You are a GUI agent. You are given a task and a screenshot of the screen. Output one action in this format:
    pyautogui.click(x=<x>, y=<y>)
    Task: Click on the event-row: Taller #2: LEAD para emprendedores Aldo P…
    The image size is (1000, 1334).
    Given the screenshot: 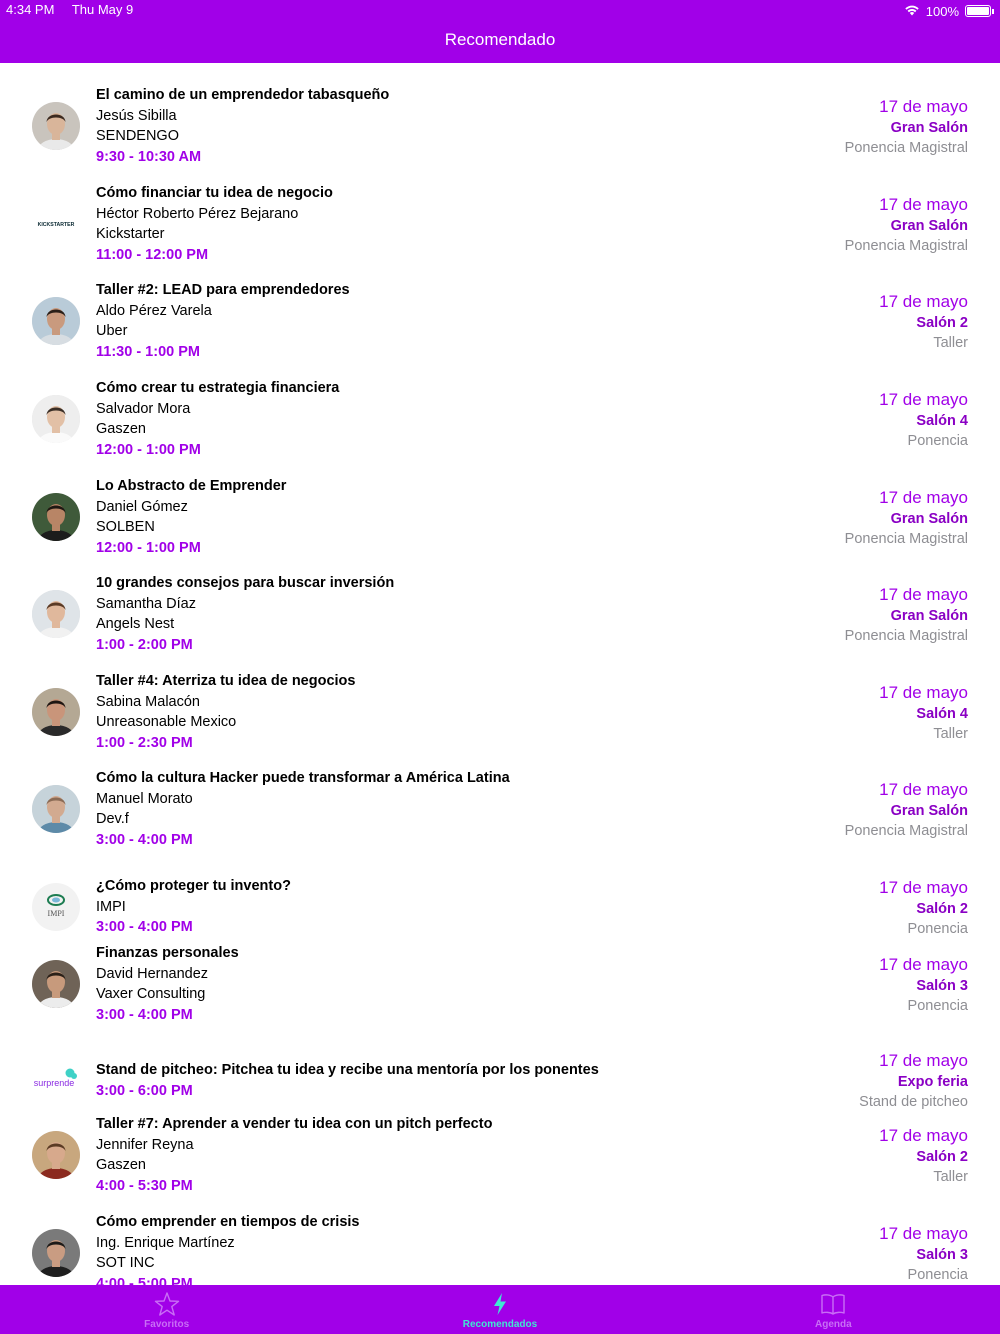 What is the action you would take?
    pyautogui.click(x=500, y=321)
    